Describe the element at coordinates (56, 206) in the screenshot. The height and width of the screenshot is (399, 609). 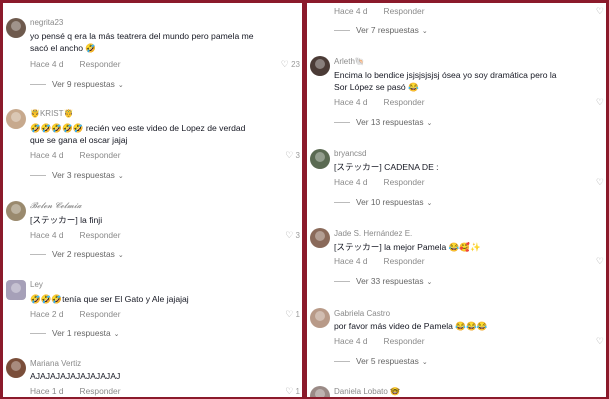
I see `comment-username: 𝓑𝓮𝓵𝓮𝓷 𝓒𝓮𝓵𝓶𝓲𝓪` at that location.